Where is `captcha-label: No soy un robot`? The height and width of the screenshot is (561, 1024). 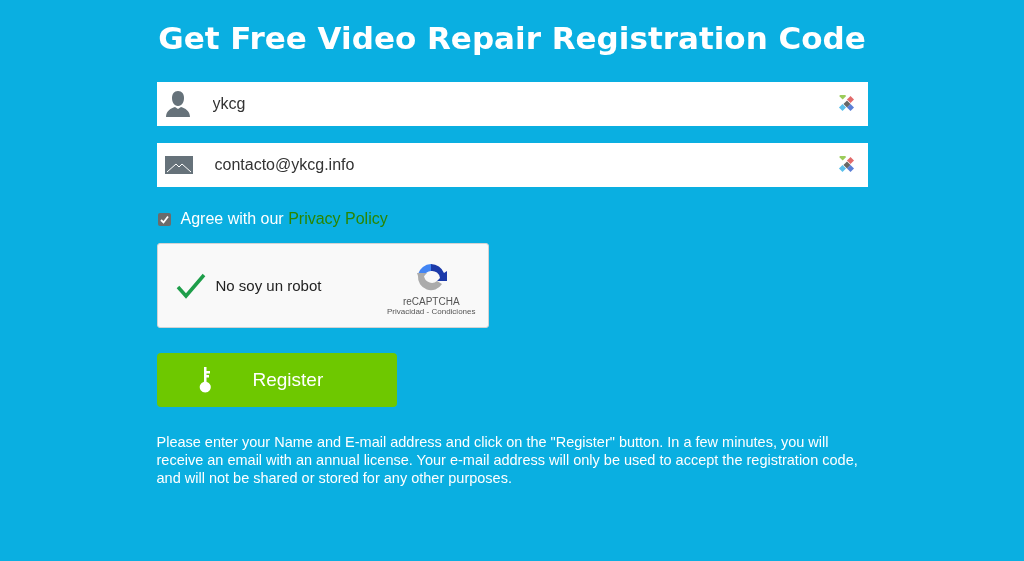
captcha-label: No soy un robot is located at coordinates (269, 285).